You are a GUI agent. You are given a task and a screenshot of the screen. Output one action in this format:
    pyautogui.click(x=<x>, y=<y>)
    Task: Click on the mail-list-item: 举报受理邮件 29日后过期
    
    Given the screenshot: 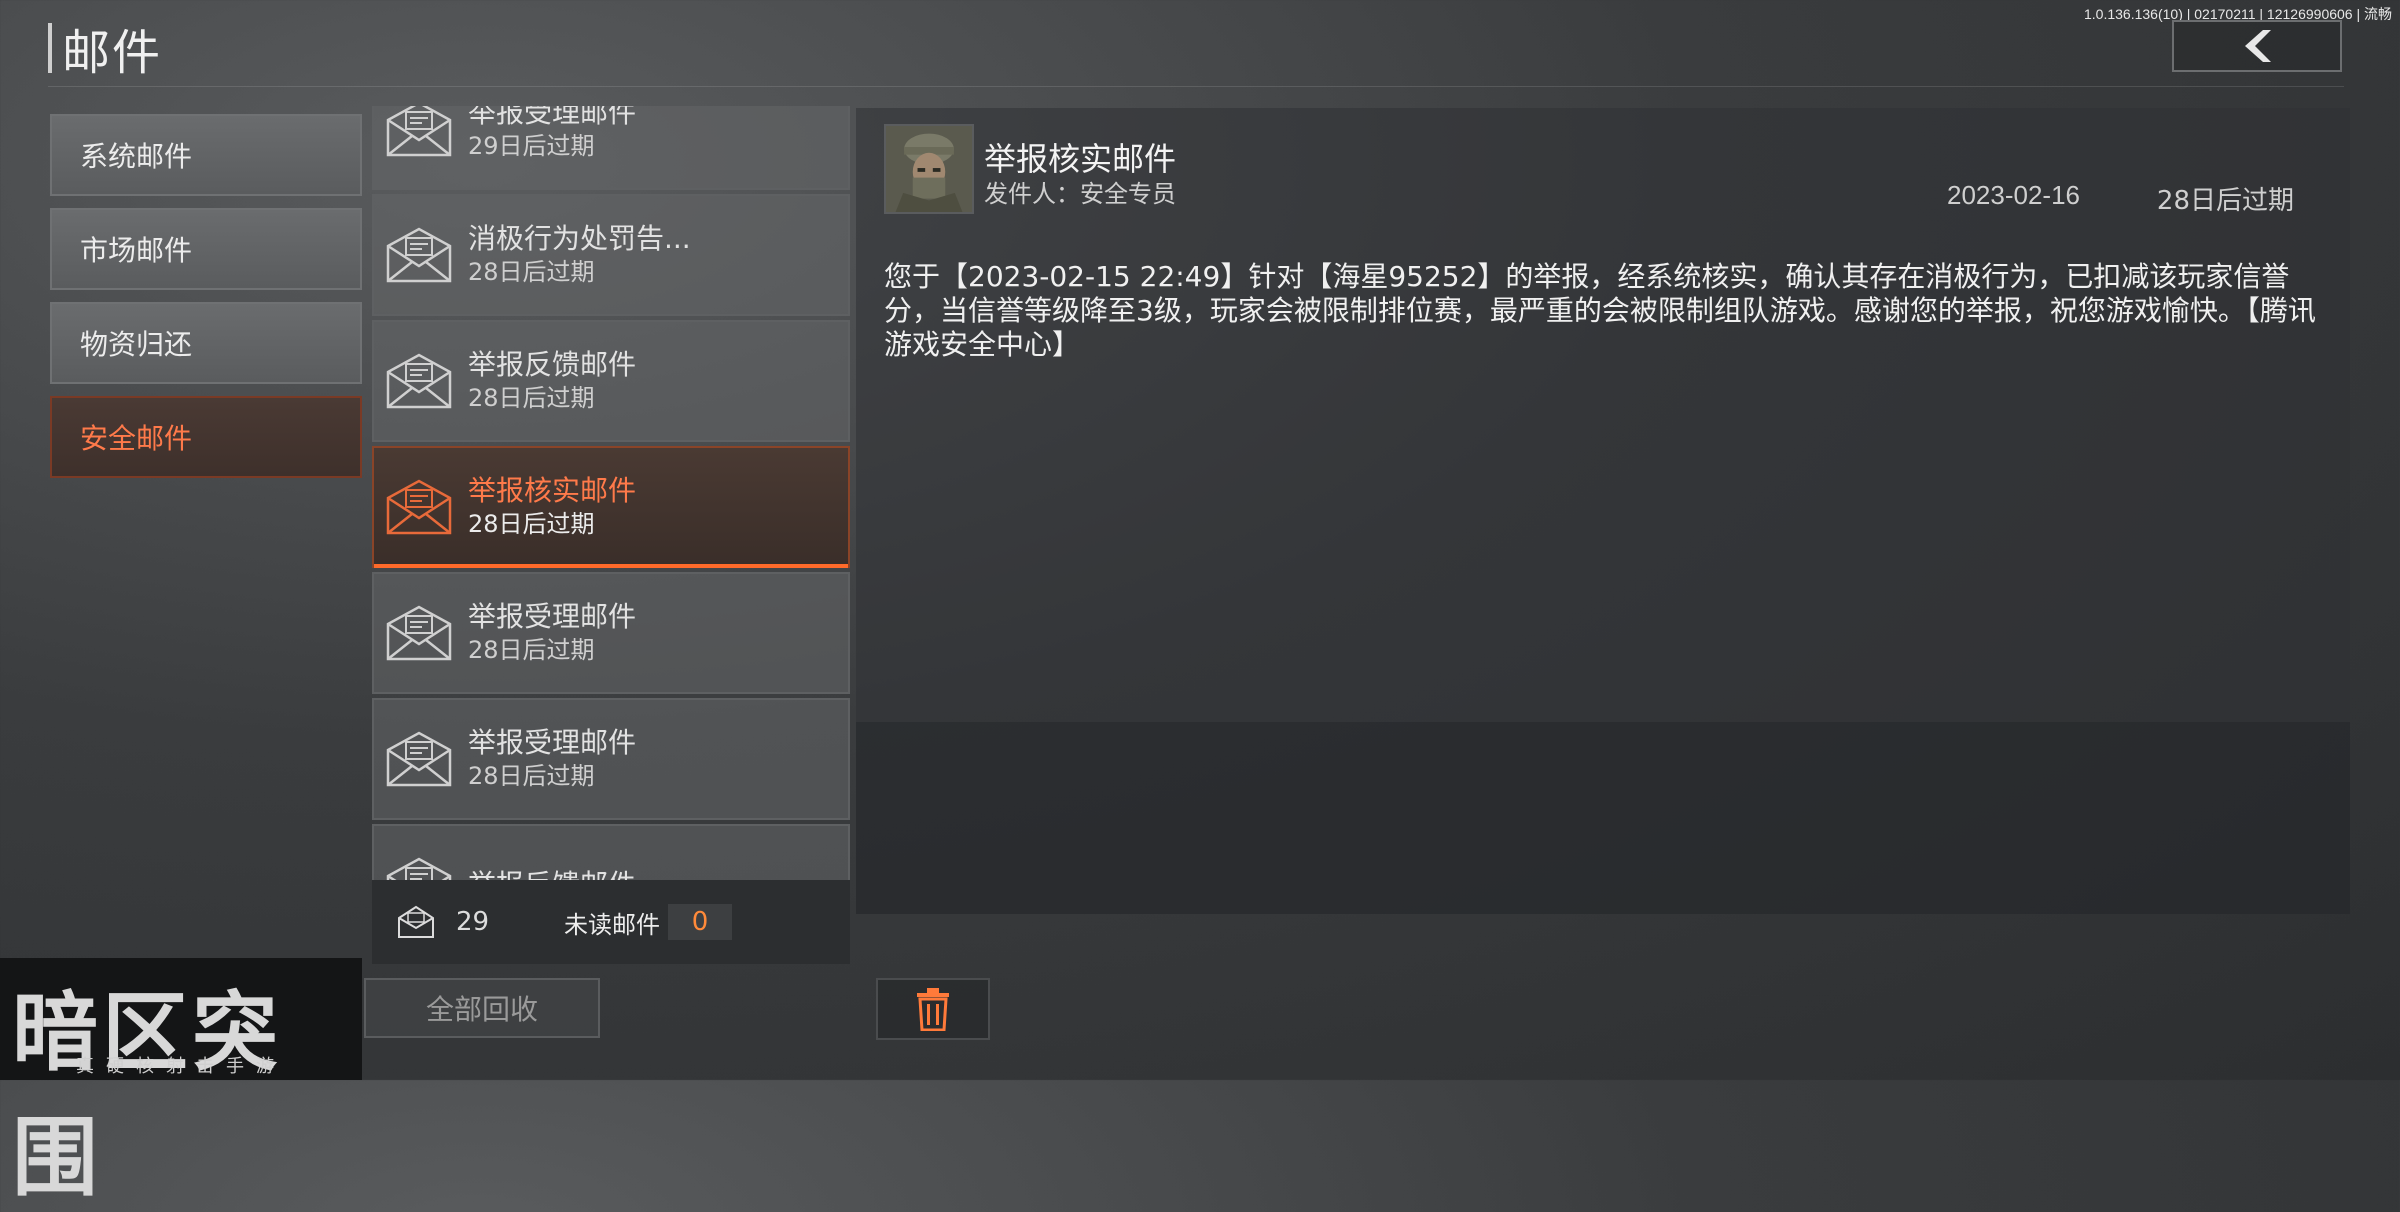 What is the action you would take?
    pyautogui.click(x=611, y=148)
    